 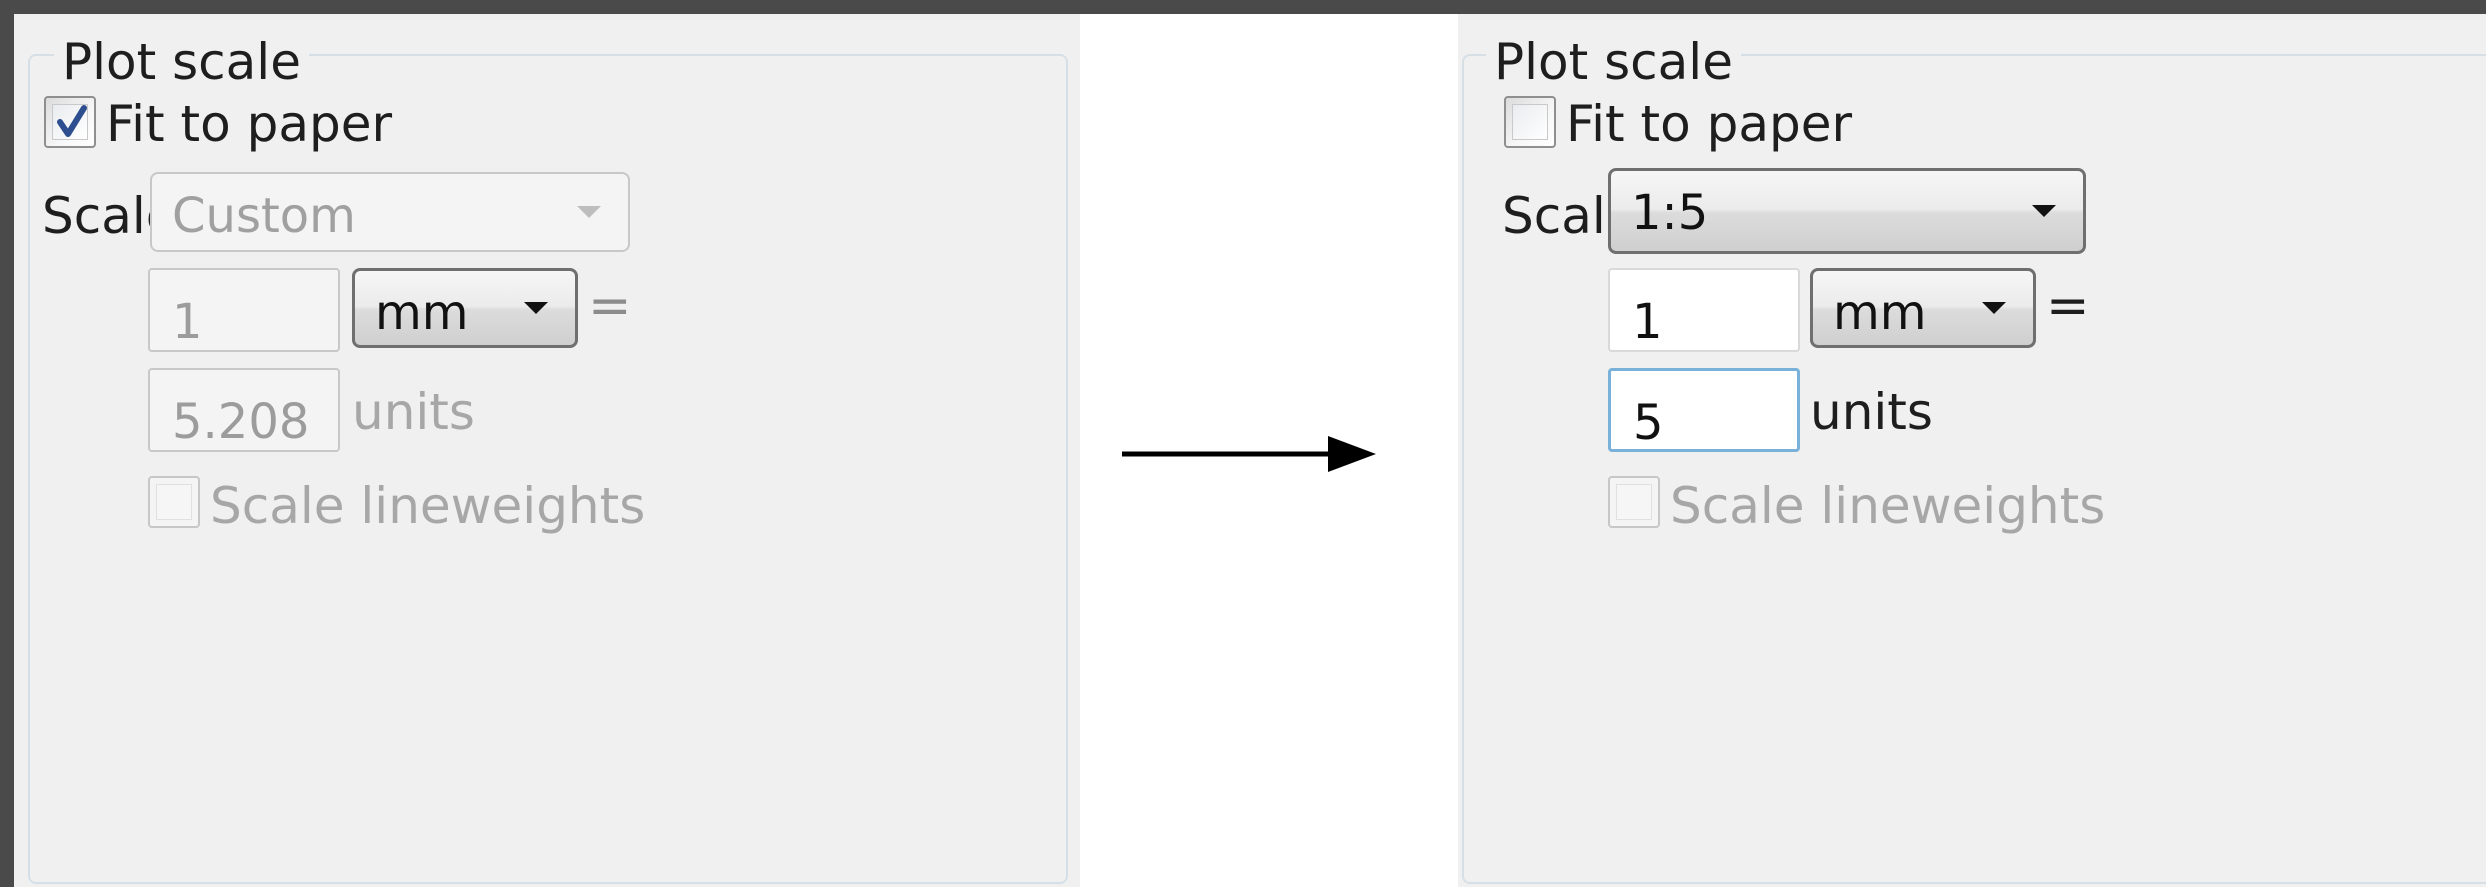 I want to click on drawing-units-value: 5, so click(x=1648, y=423).